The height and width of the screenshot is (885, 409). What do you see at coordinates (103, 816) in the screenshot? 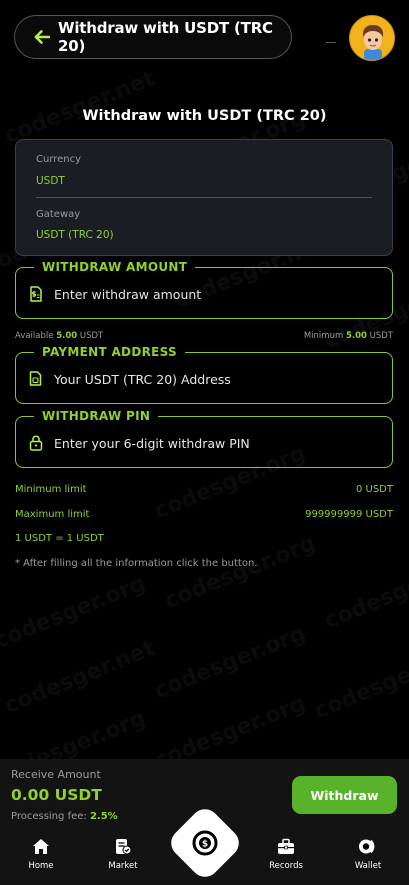
I see `processing-fee-value: 2.5%` at bounding box center [103, 816].